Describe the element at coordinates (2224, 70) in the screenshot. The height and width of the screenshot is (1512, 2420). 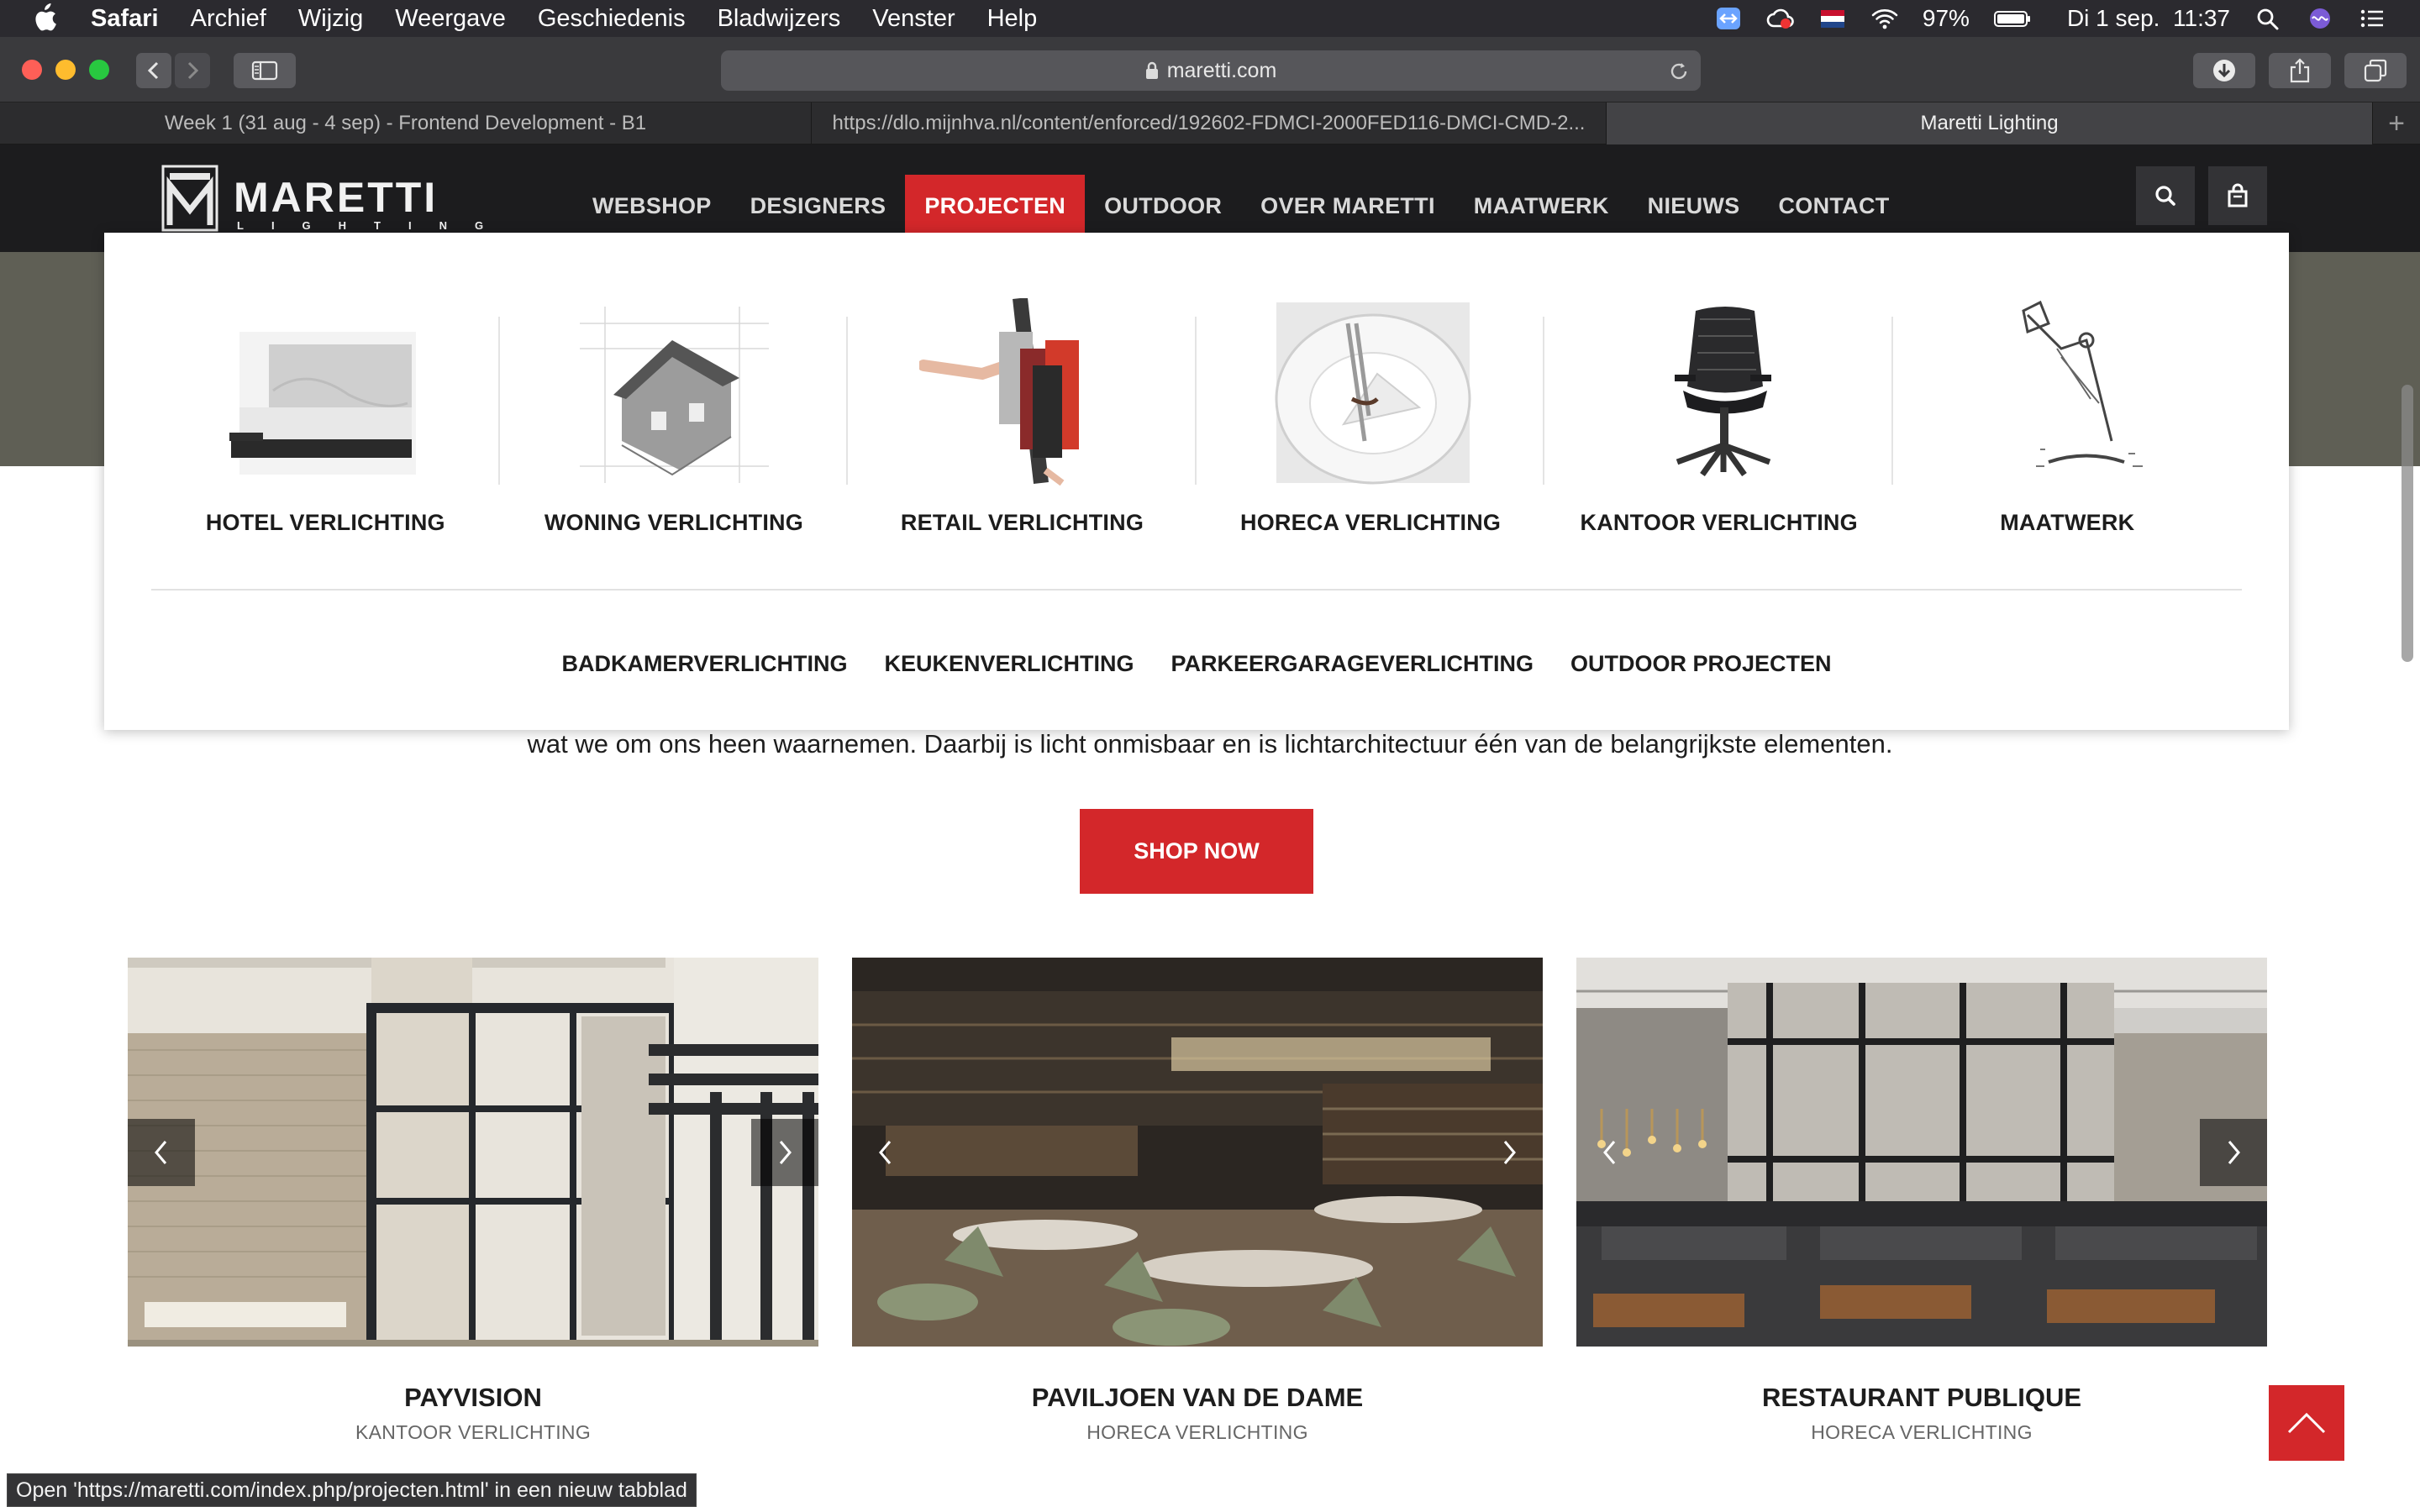
I see `downloads-button` at that location.